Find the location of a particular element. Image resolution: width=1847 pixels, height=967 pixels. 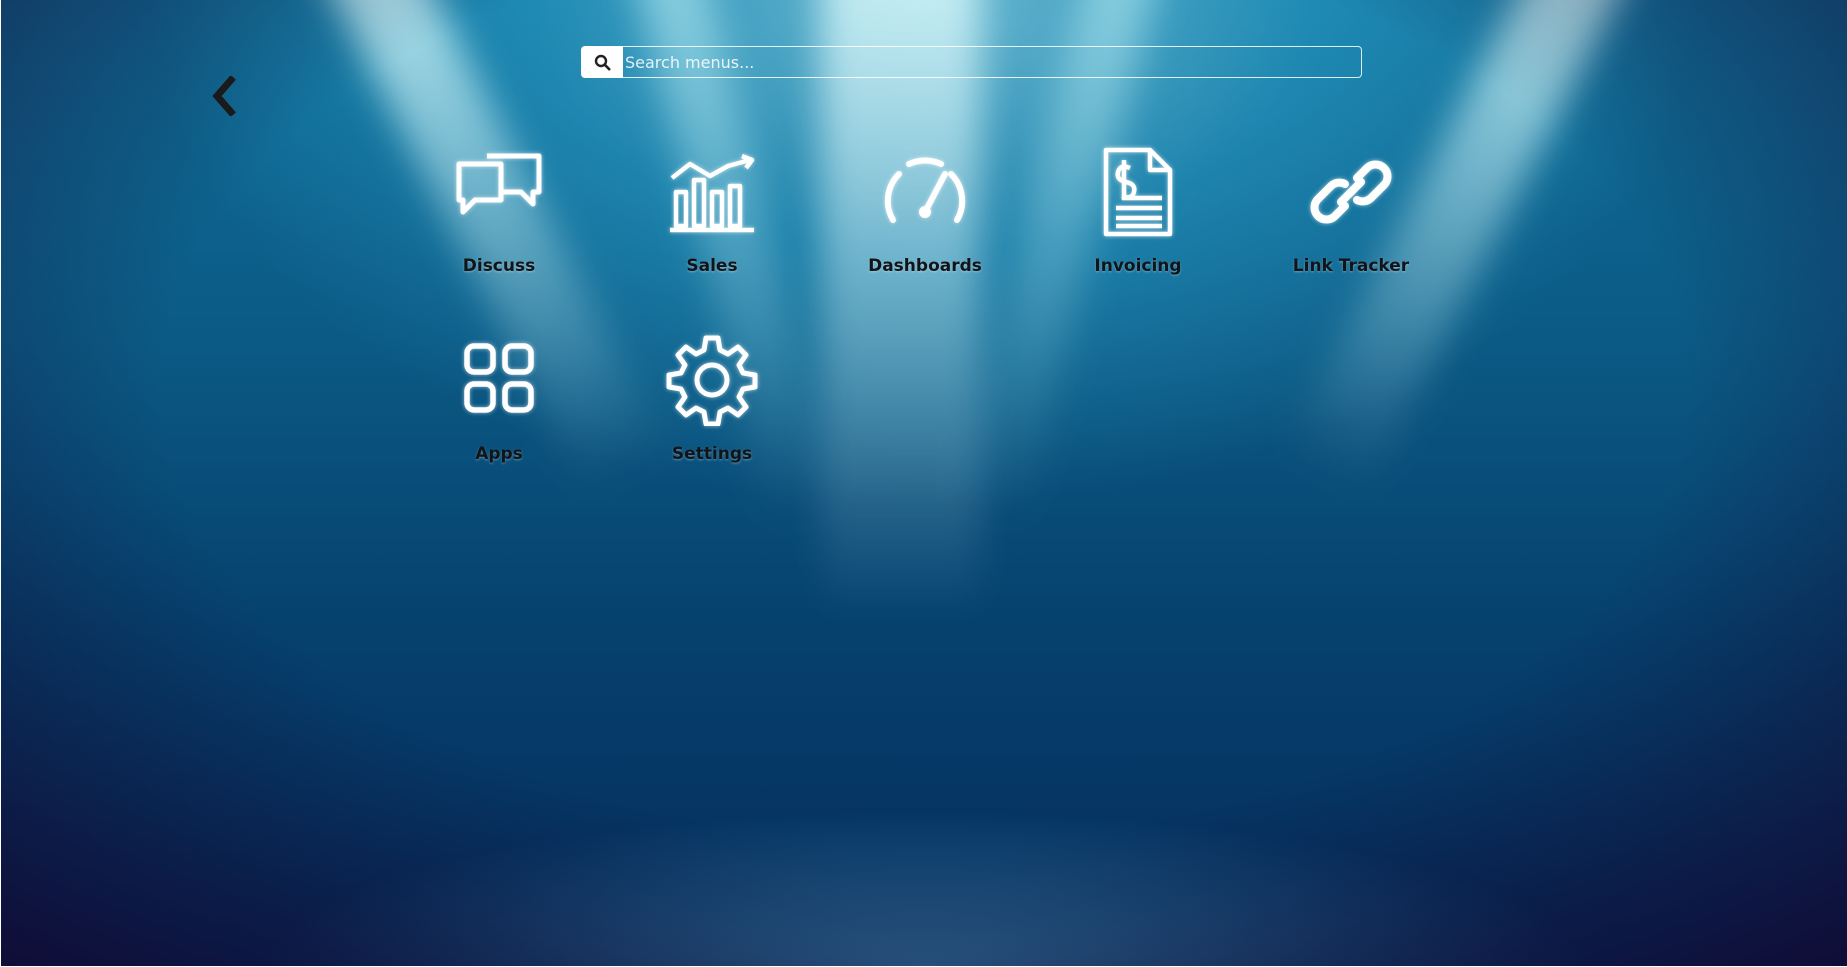

speedometer-icon is located at coordinates (925, 190).